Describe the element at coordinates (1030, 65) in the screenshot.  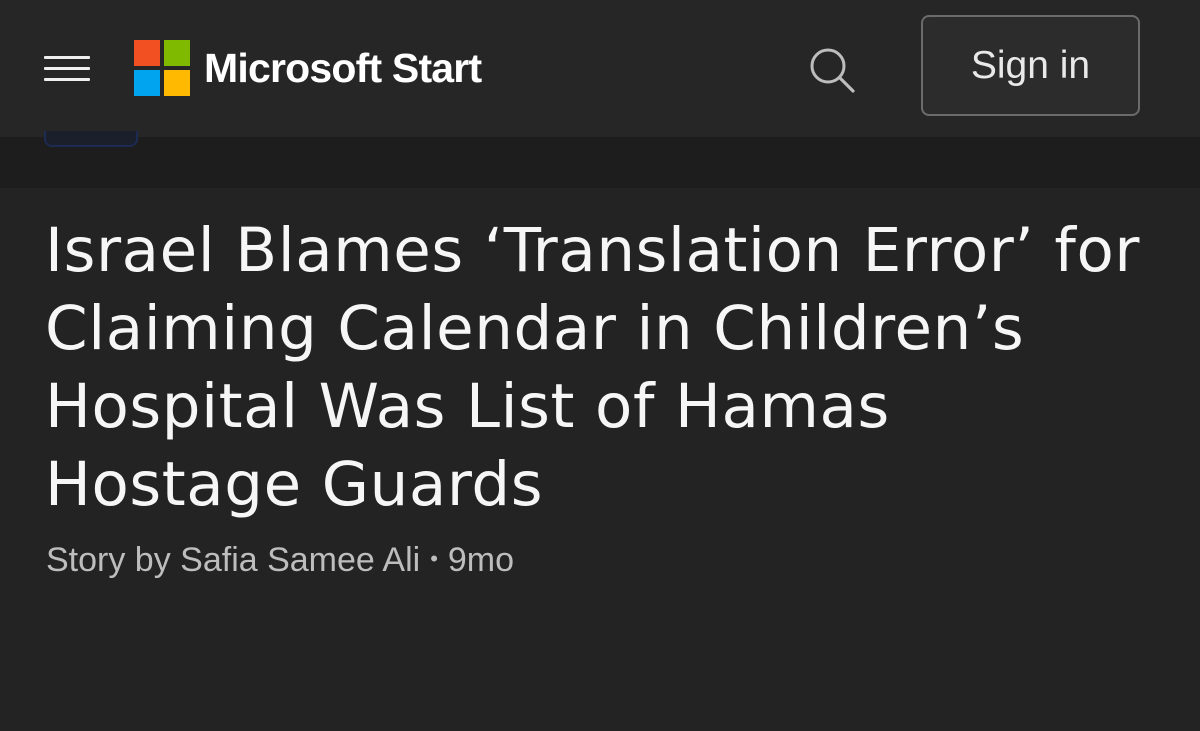
I see `sign-in-button: Sign in` at that location.